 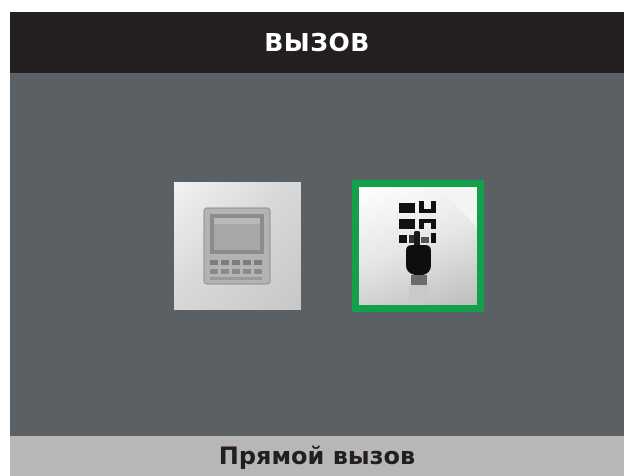 I want to click on keypad-direct-call-icon, so click(x=438, y=243).